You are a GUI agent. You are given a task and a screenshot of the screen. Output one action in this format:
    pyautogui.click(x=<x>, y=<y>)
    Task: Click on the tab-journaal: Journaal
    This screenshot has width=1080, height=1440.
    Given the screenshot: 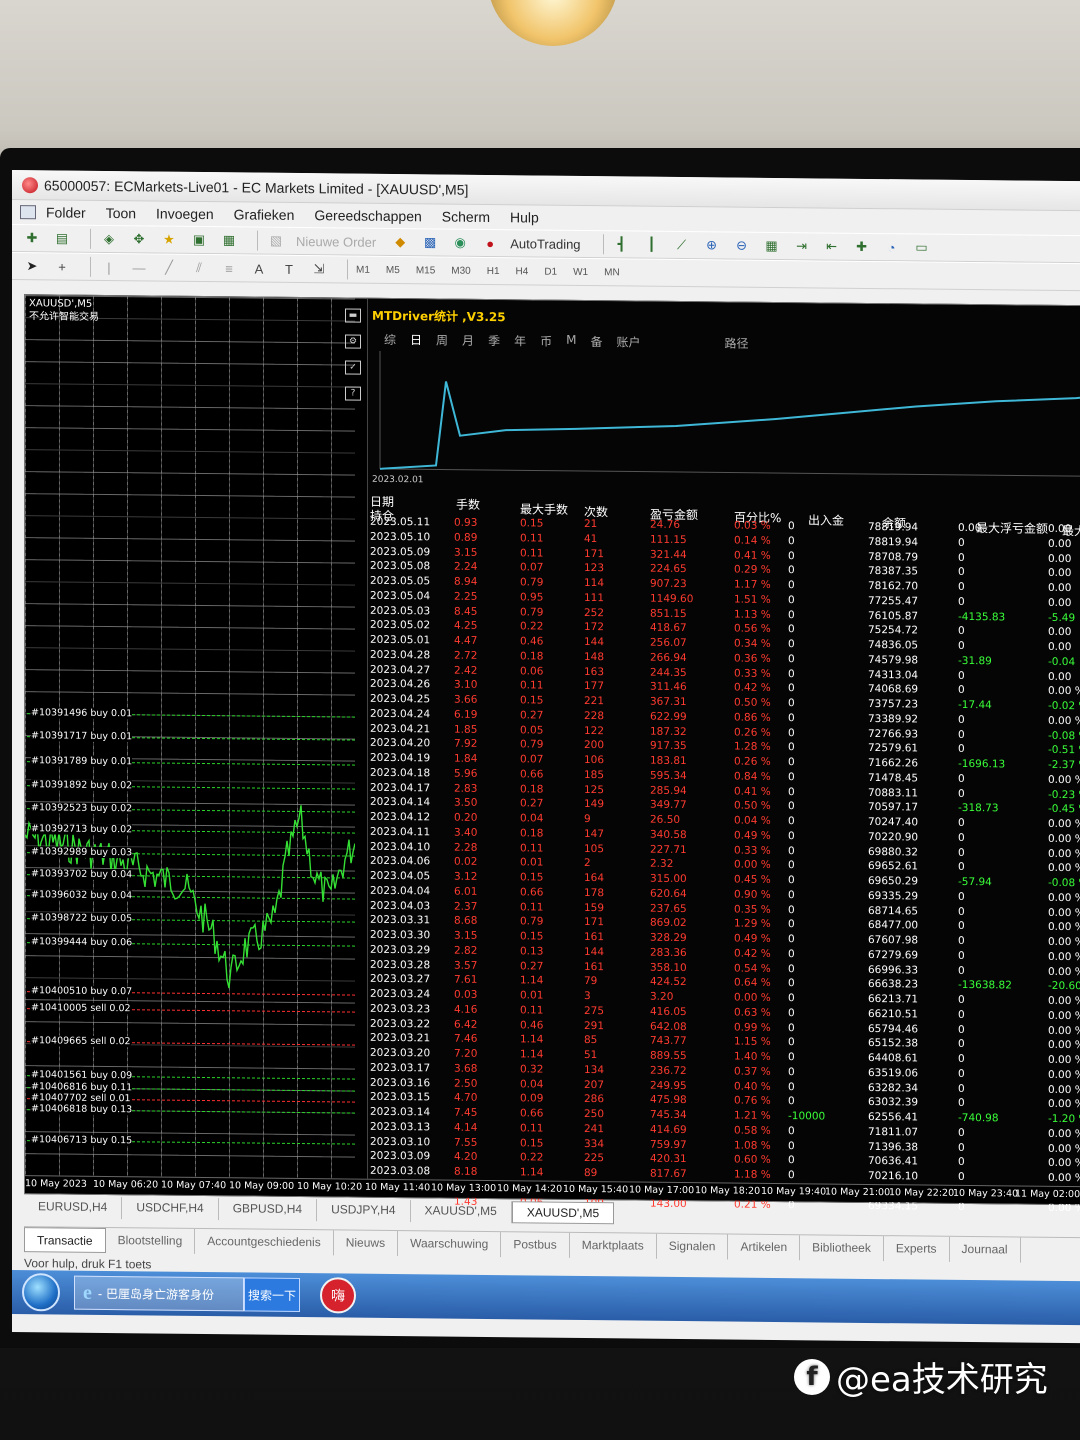 What is the action you would take?
    pyautogui.click(x=985, y=1249)
    